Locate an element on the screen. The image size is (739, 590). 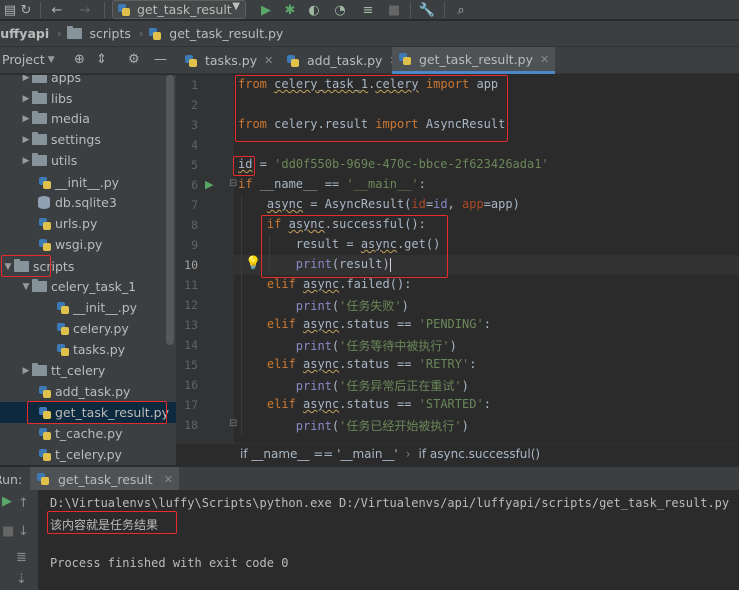
code-breadcrumb-item: if async.successful() is located at coordinates (480, 454).